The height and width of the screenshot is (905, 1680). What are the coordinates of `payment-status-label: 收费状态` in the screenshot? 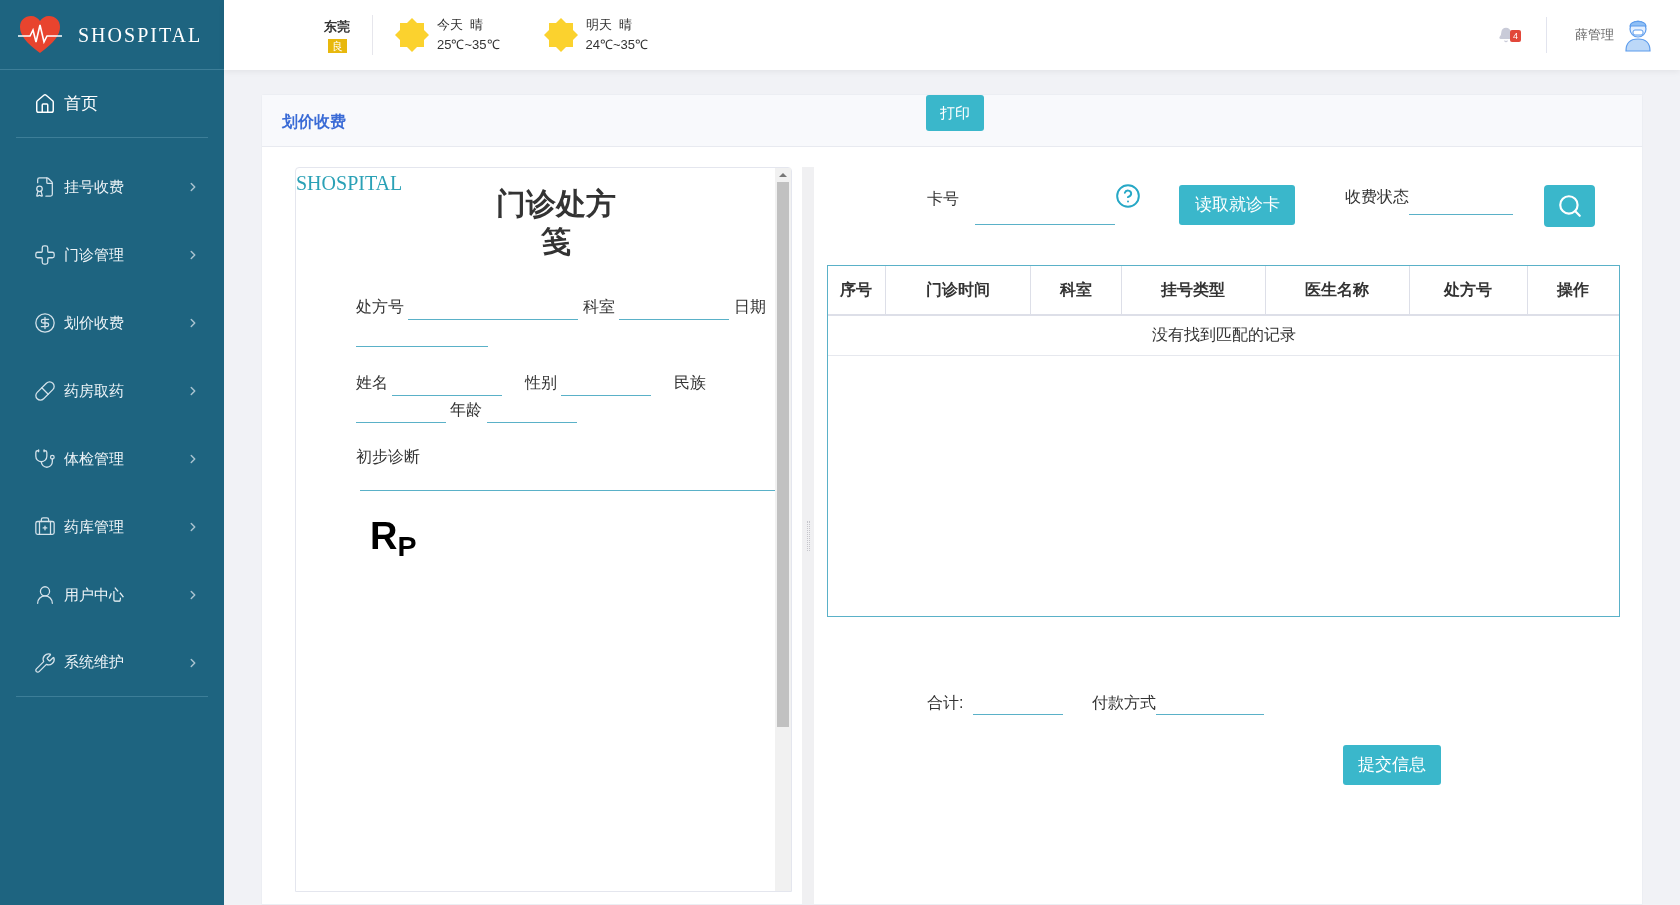 It's located at (1377, 197).